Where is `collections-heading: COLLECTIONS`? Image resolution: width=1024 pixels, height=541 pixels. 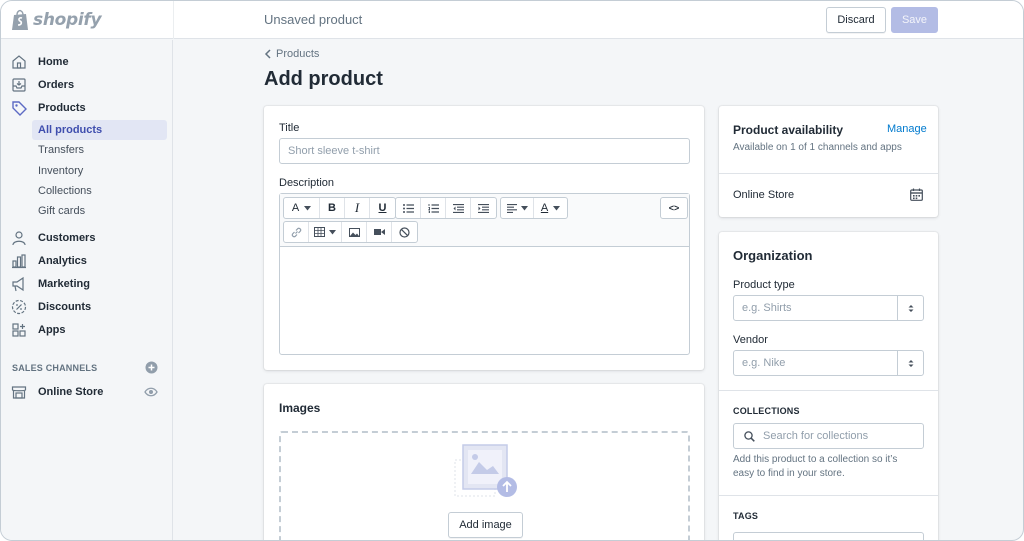 collections-heading: COLLECTIONS is located at coordinates (766, 411).